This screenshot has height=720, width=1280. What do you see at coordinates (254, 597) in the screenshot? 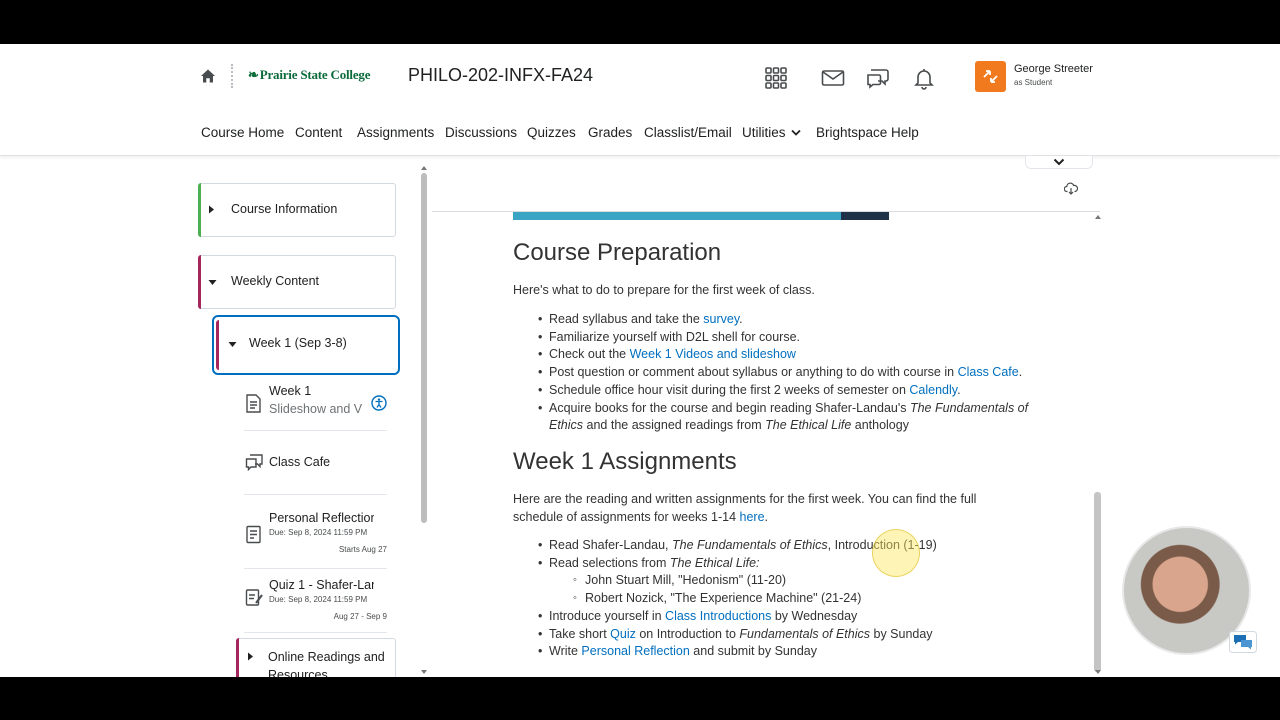
I see `quiz-icon` at bounding box center [254, 597].